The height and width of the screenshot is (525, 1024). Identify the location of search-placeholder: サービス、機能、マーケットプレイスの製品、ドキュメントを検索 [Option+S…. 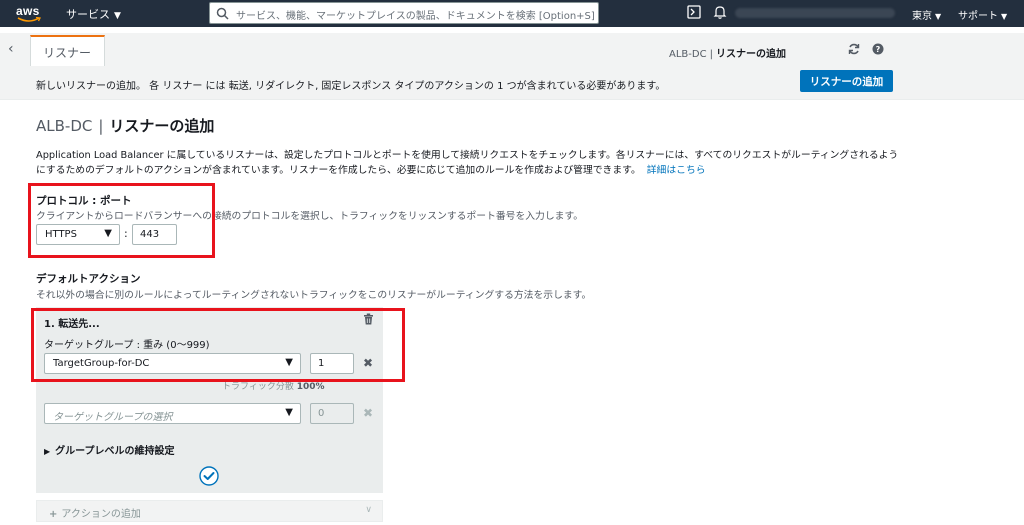
(415, 16).